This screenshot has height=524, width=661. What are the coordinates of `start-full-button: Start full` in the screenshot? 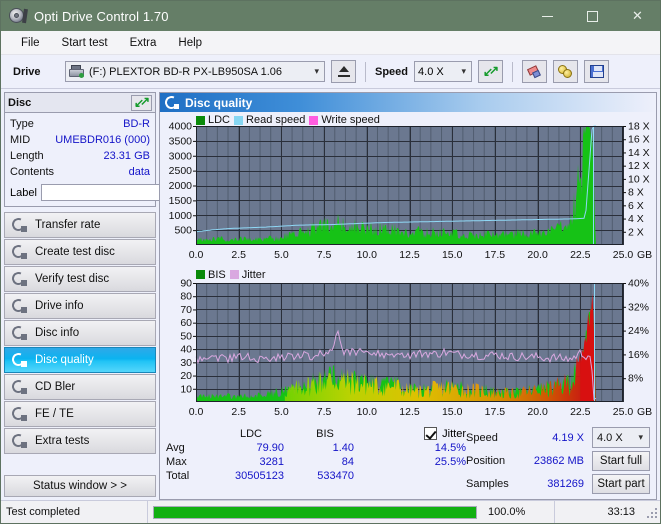 It's located at (621, 461).